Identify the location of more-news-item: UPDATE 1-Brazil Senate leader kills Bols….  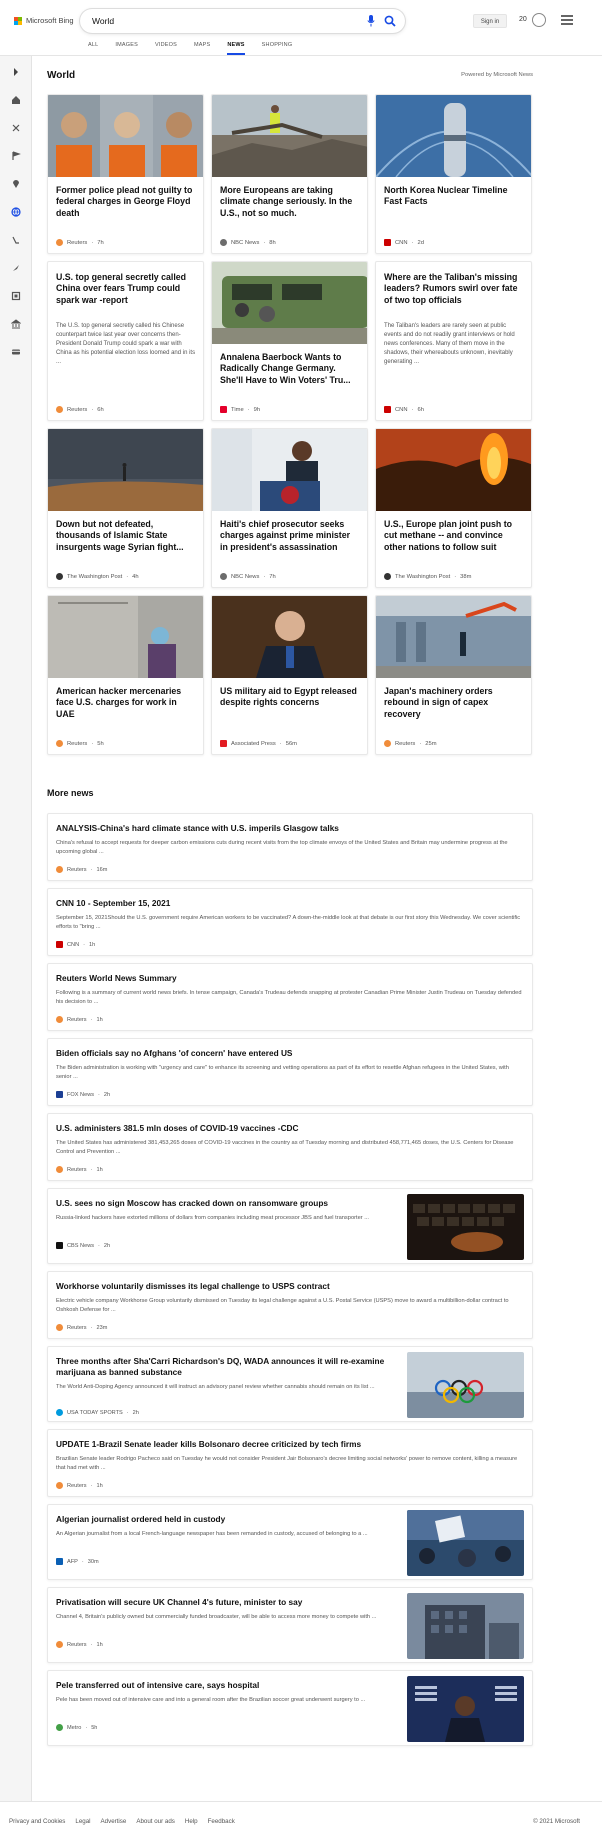
(290, 1463).